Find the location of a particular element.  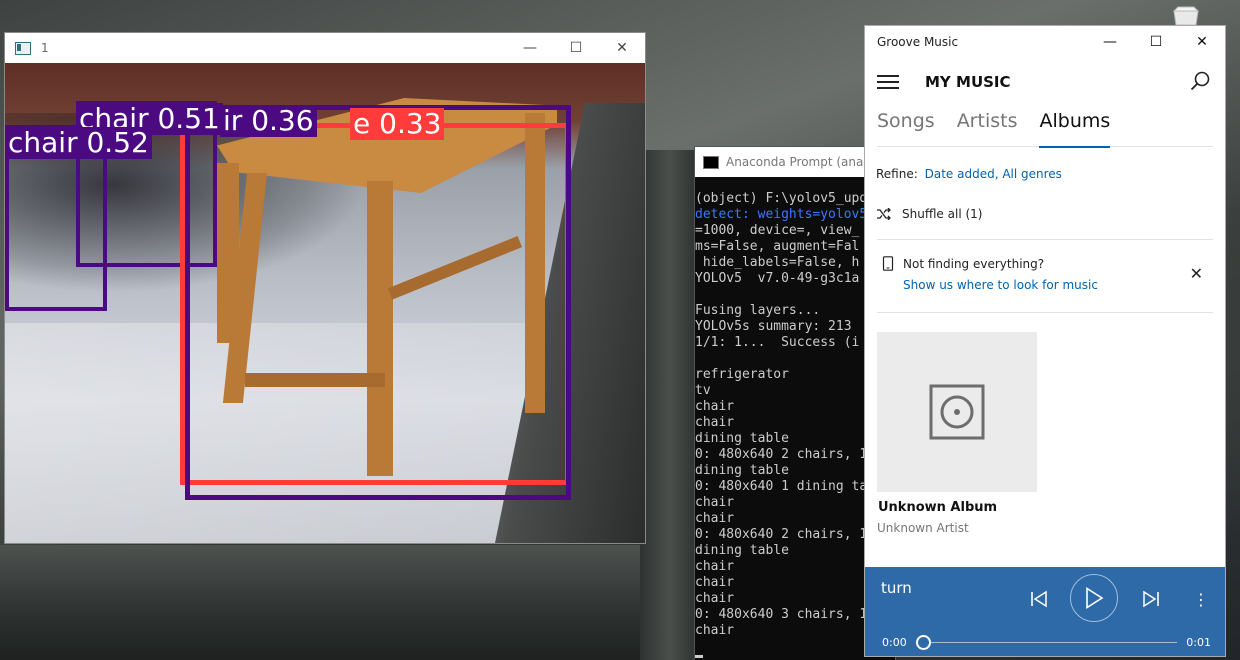

previous-icon is located at coordinates (1039, 599).